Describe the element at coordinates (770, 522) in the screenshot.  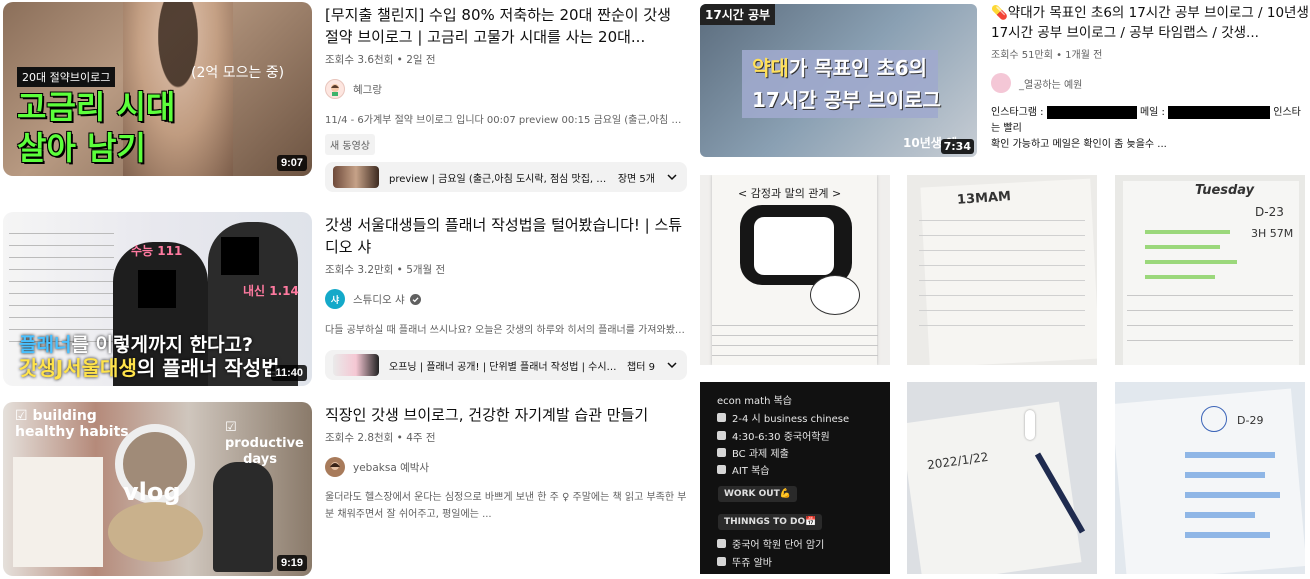
I see `section-label: THINNGS TO DO📅` at that location.